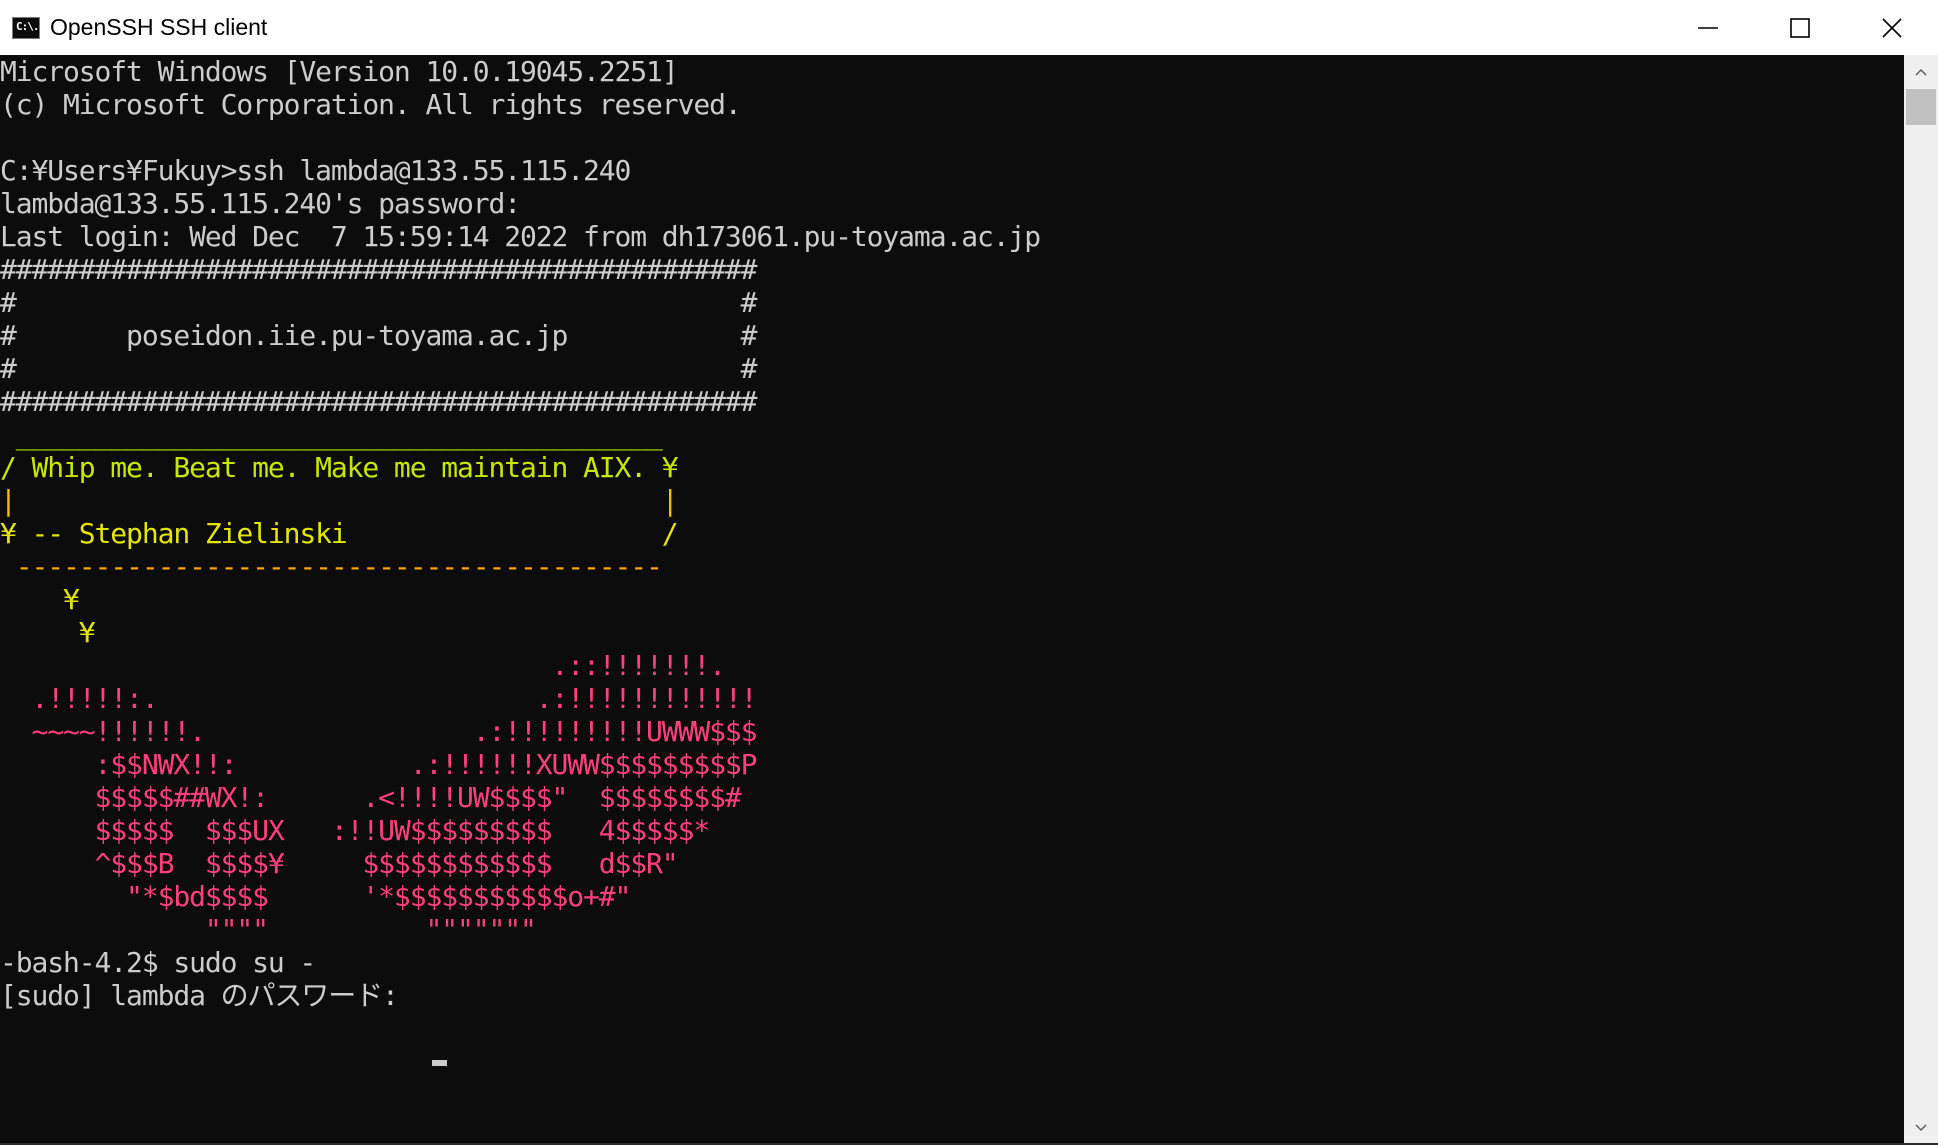 This screenshot has width=1938, height=1145. Describe the element at coordinates (371, 797) in the screenshot. I see `ascii-art-line: $$$$$##WX!: .<!!!!UW$$$$" $$$$$$$$#` at that location.